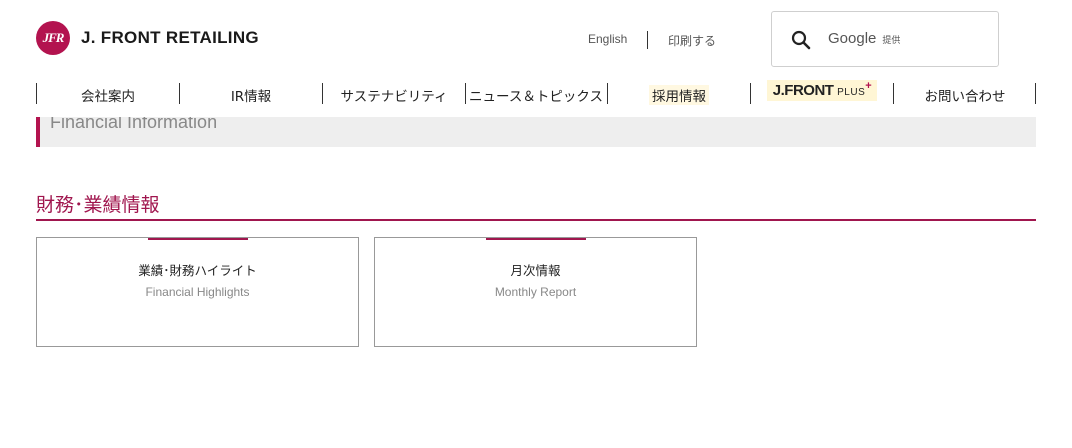  Describe the element at coordinates (536, 95) in the screenshot. I see `nav-item-news: ニュース＆トピックス` at that location.